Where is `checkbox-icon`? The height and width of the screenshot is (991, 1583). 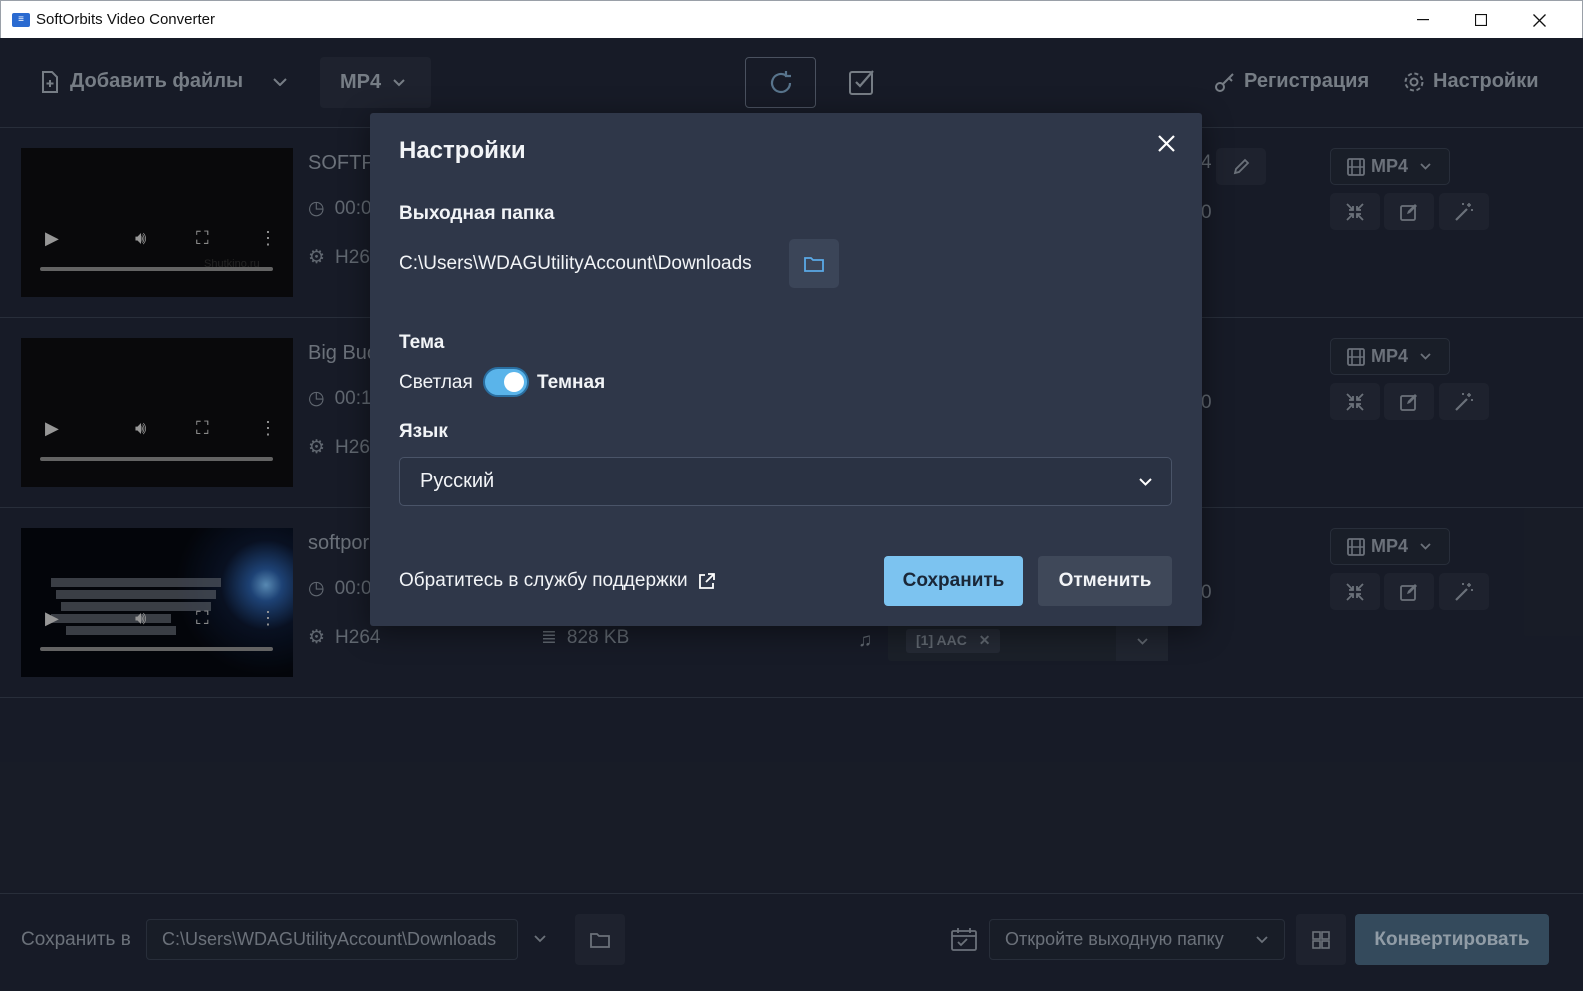
checkbox-icon is located at coordinates (861, 82).